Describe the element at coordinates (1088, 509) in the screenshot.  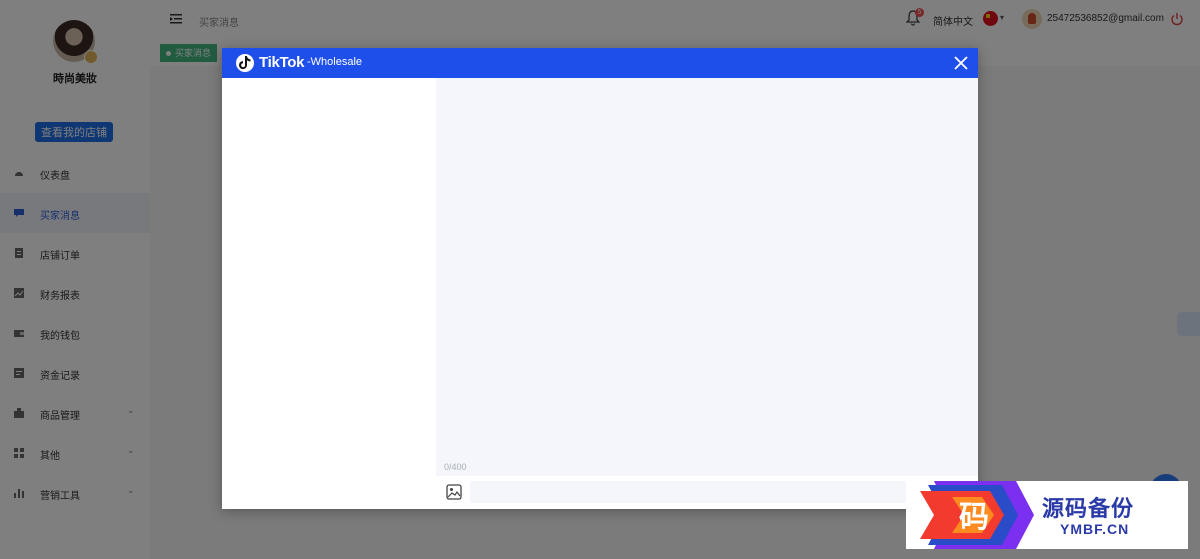
I see `watermark-chinese-text: 源码备份` at that location.